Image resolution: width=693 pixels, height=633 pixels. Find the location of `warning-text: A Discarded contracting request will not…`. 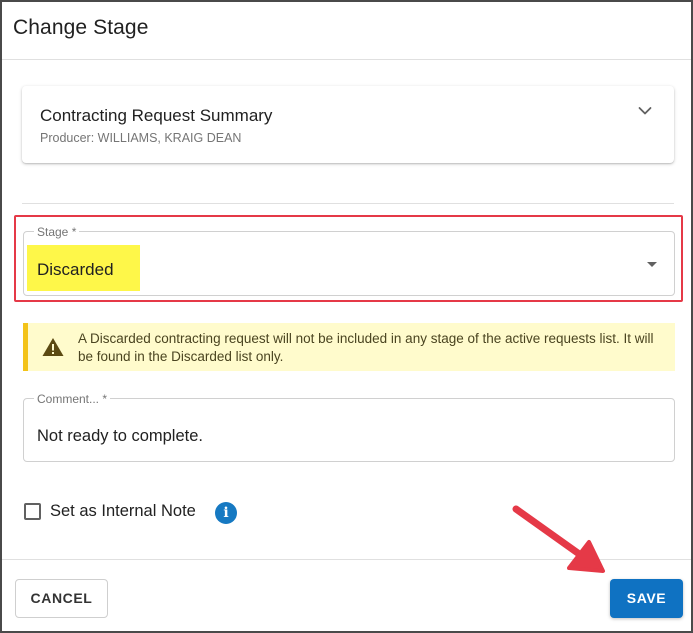

warning-text: A Discarded contracting request will not… is located at coordinates (366, 347).